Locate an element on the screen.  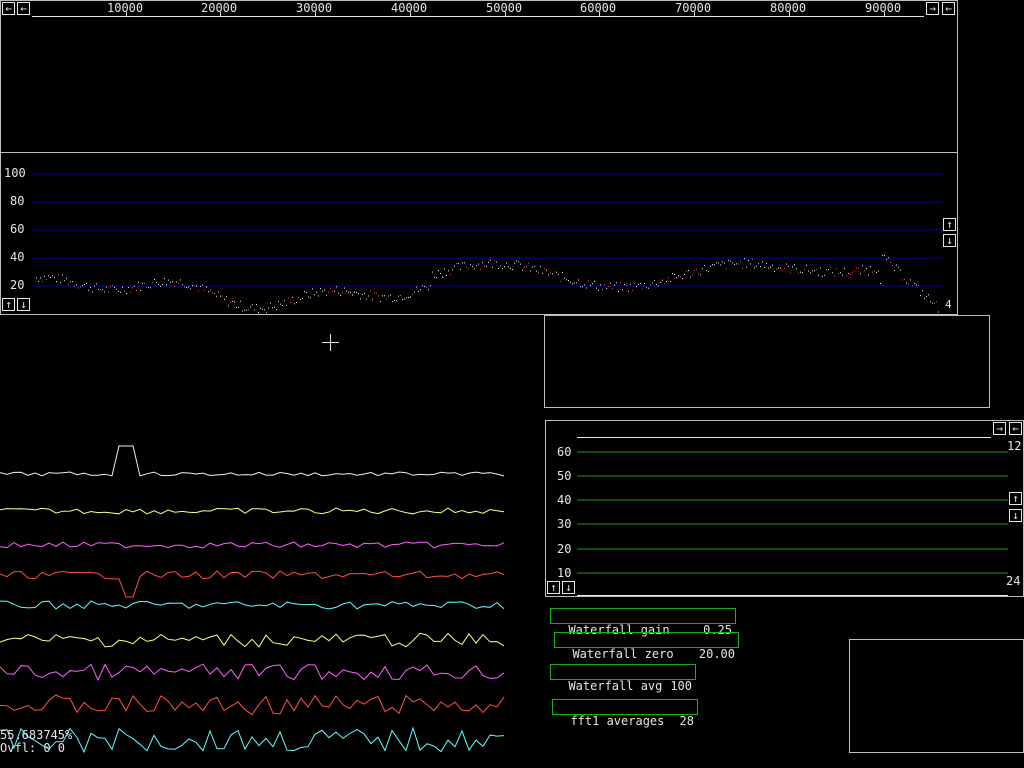
level-graph-panel is located at coordinates (784, 508).